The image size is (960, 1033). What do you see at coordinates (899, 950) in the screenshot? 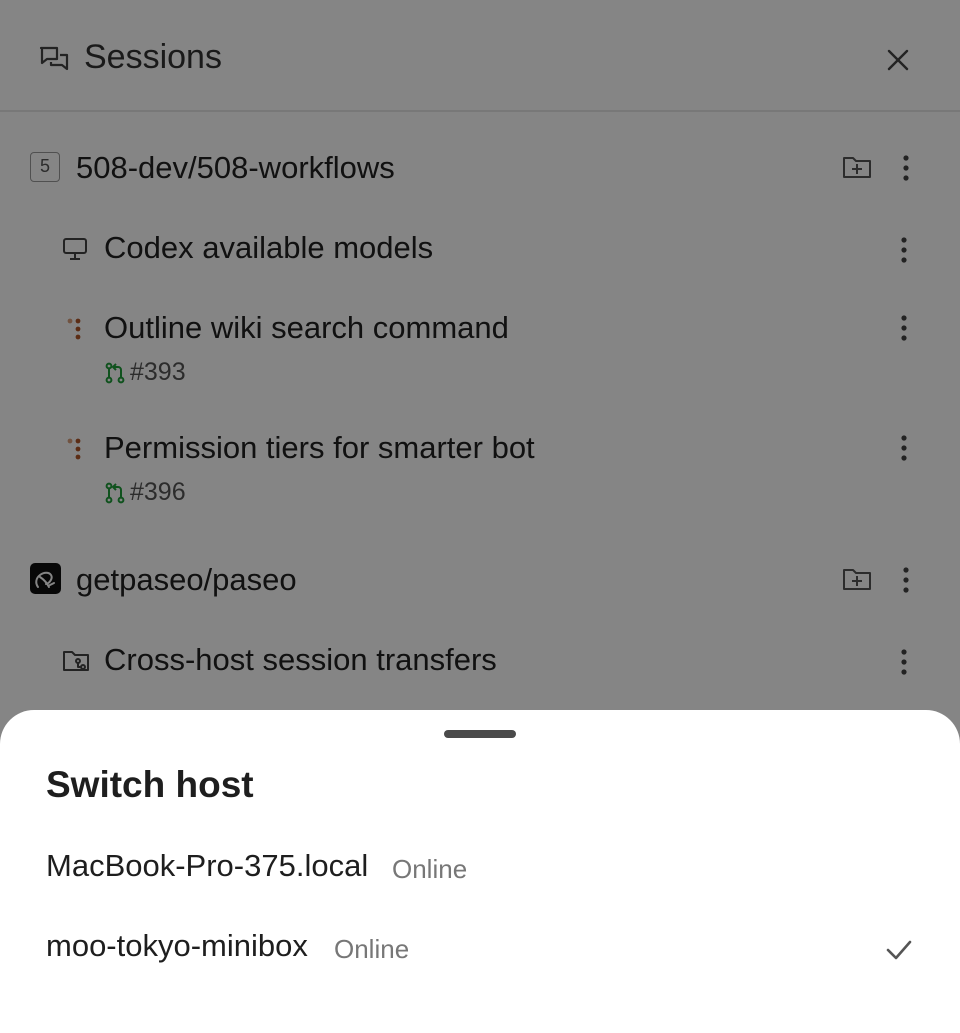
I see `check-icon` at bounding box center [899, 950].